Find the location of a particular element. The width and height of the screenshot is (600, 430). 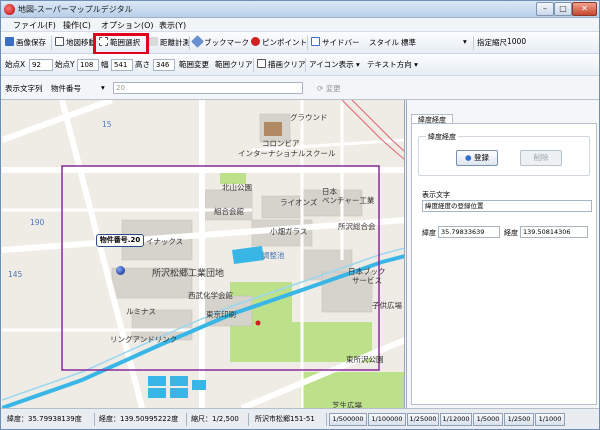

minimize-button: – is located at coordinates (545, 9).